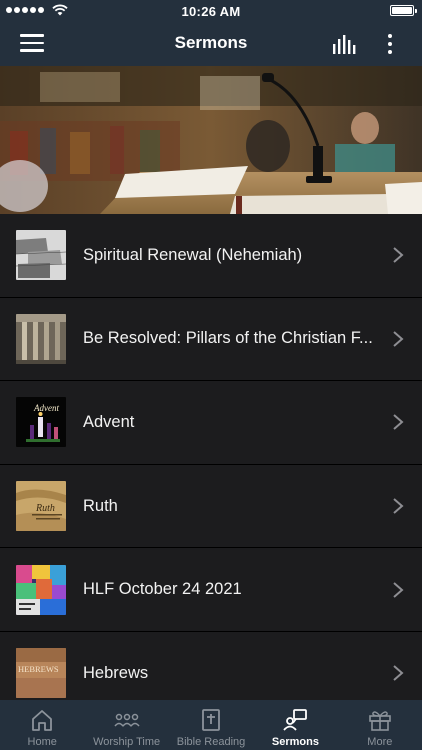 The height and width of the screenshot is (750, 422). Describe the element at coordinates (42, 720) in the screenshot. I see `home-icon` at that location.